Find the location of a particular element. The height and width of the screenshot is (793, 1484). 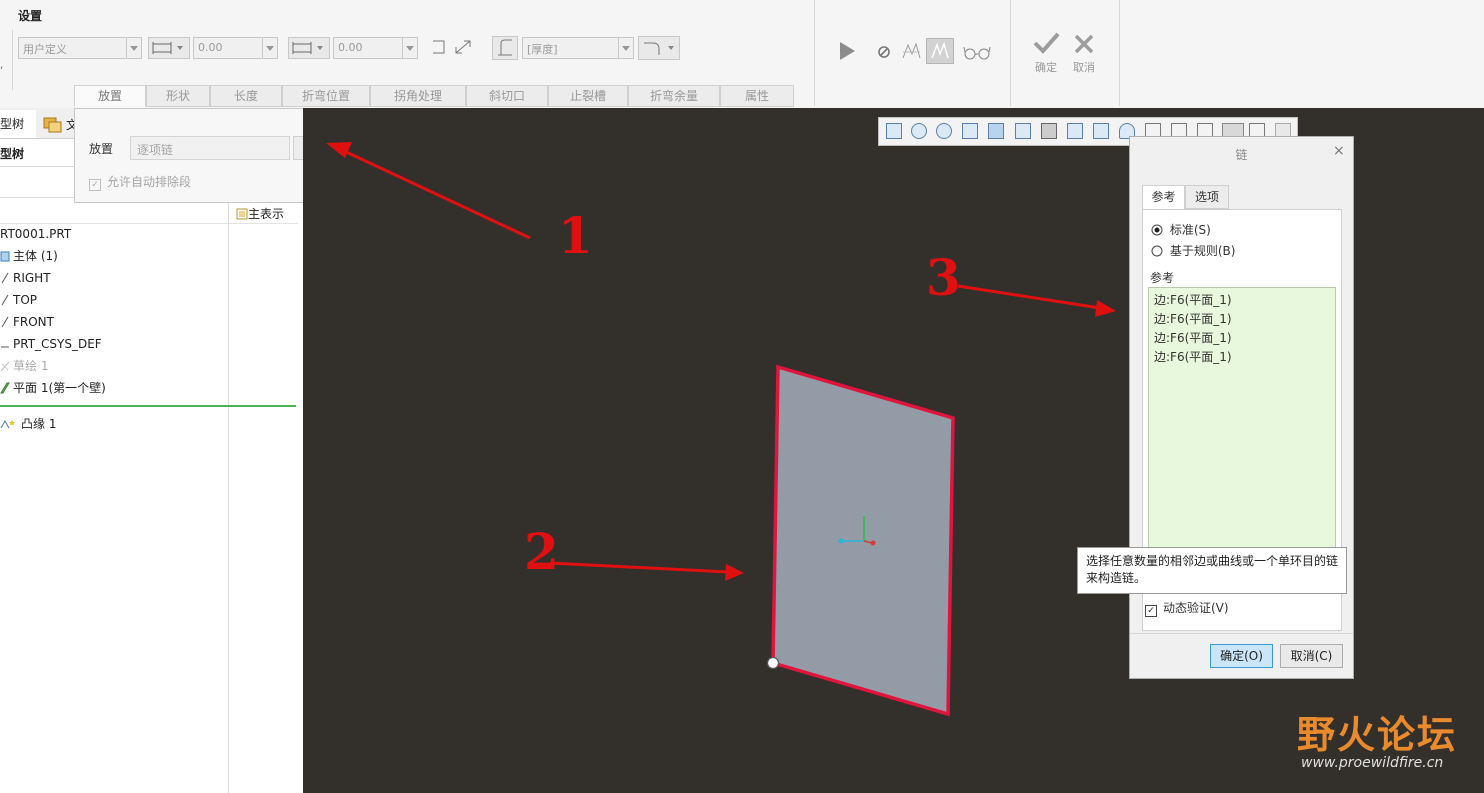

checkbox-icon: ✓ is located at coordinates (1151, 611).